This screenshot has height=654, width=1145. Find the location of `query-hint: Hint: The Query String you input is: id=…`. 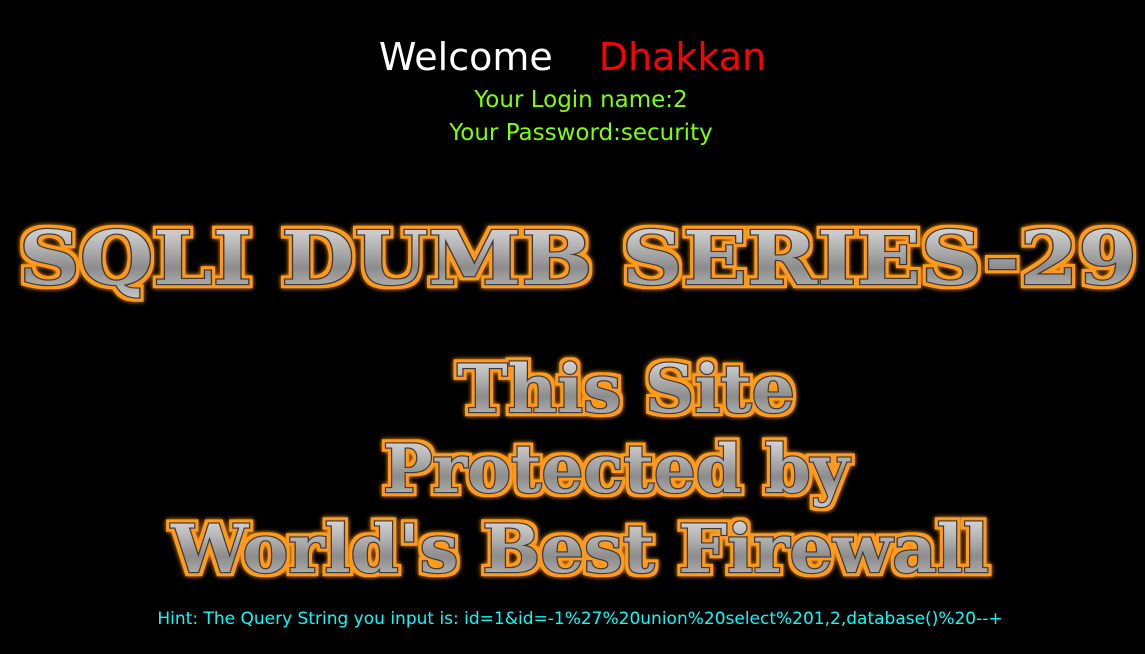

query-hint: Hint: The Query String you input is: id=… is located at coordinates (580, 619).